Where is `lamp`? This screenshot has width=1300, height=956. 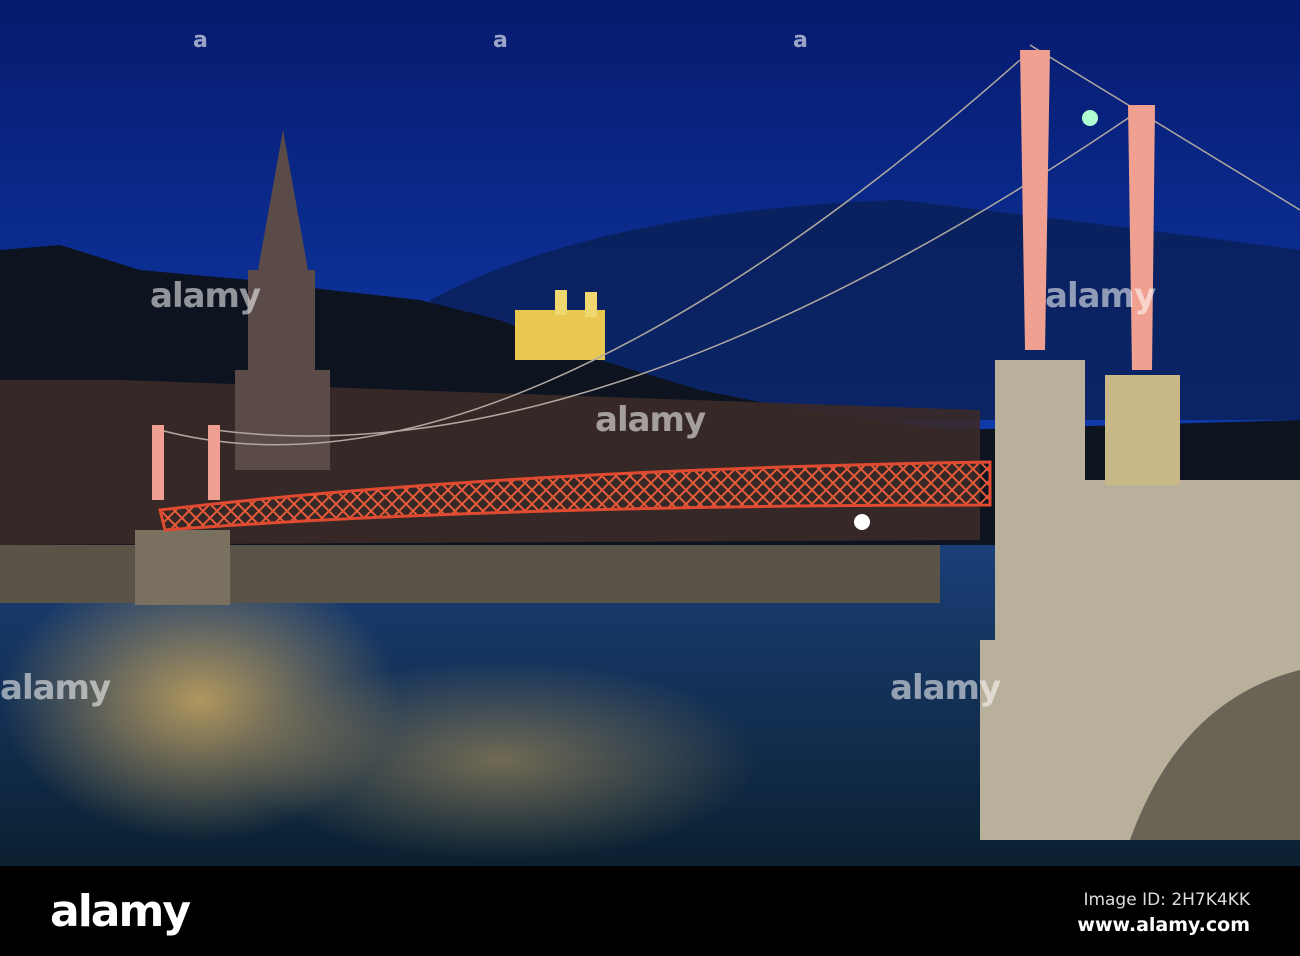
lamp is located at coordinates (862, 522).